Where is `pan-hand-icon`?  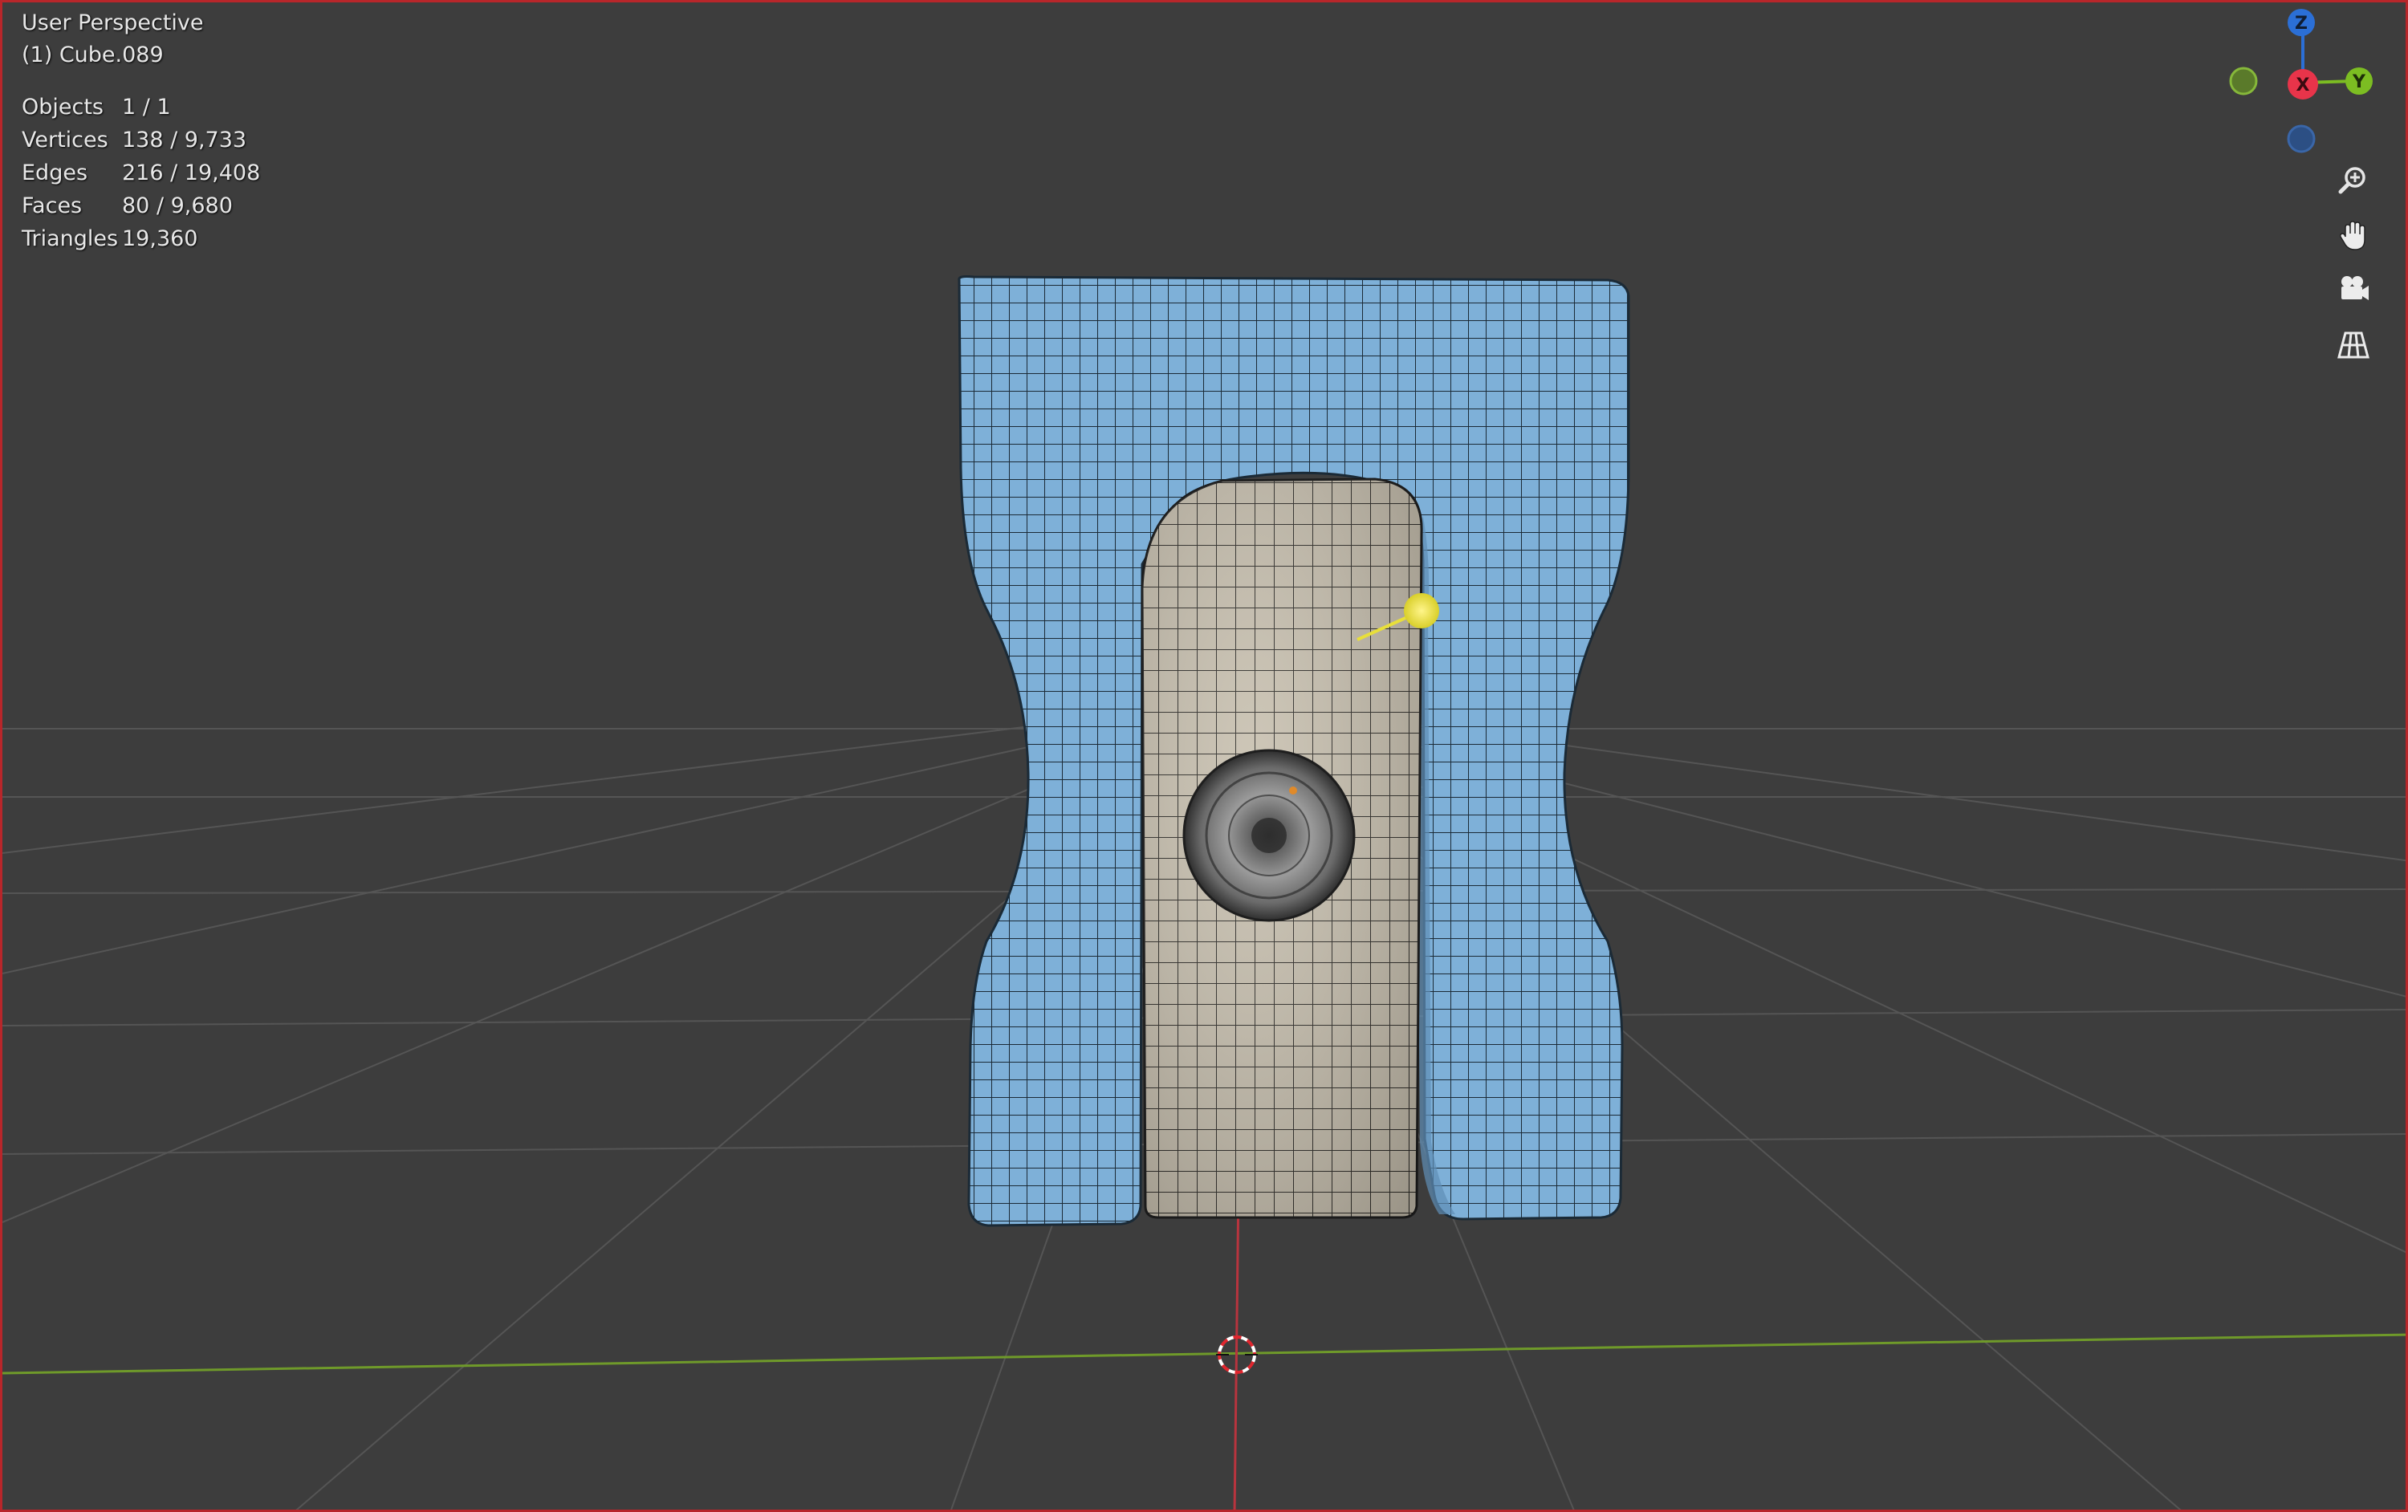 pan-hand-icon is located at coordinates (2352, 236).